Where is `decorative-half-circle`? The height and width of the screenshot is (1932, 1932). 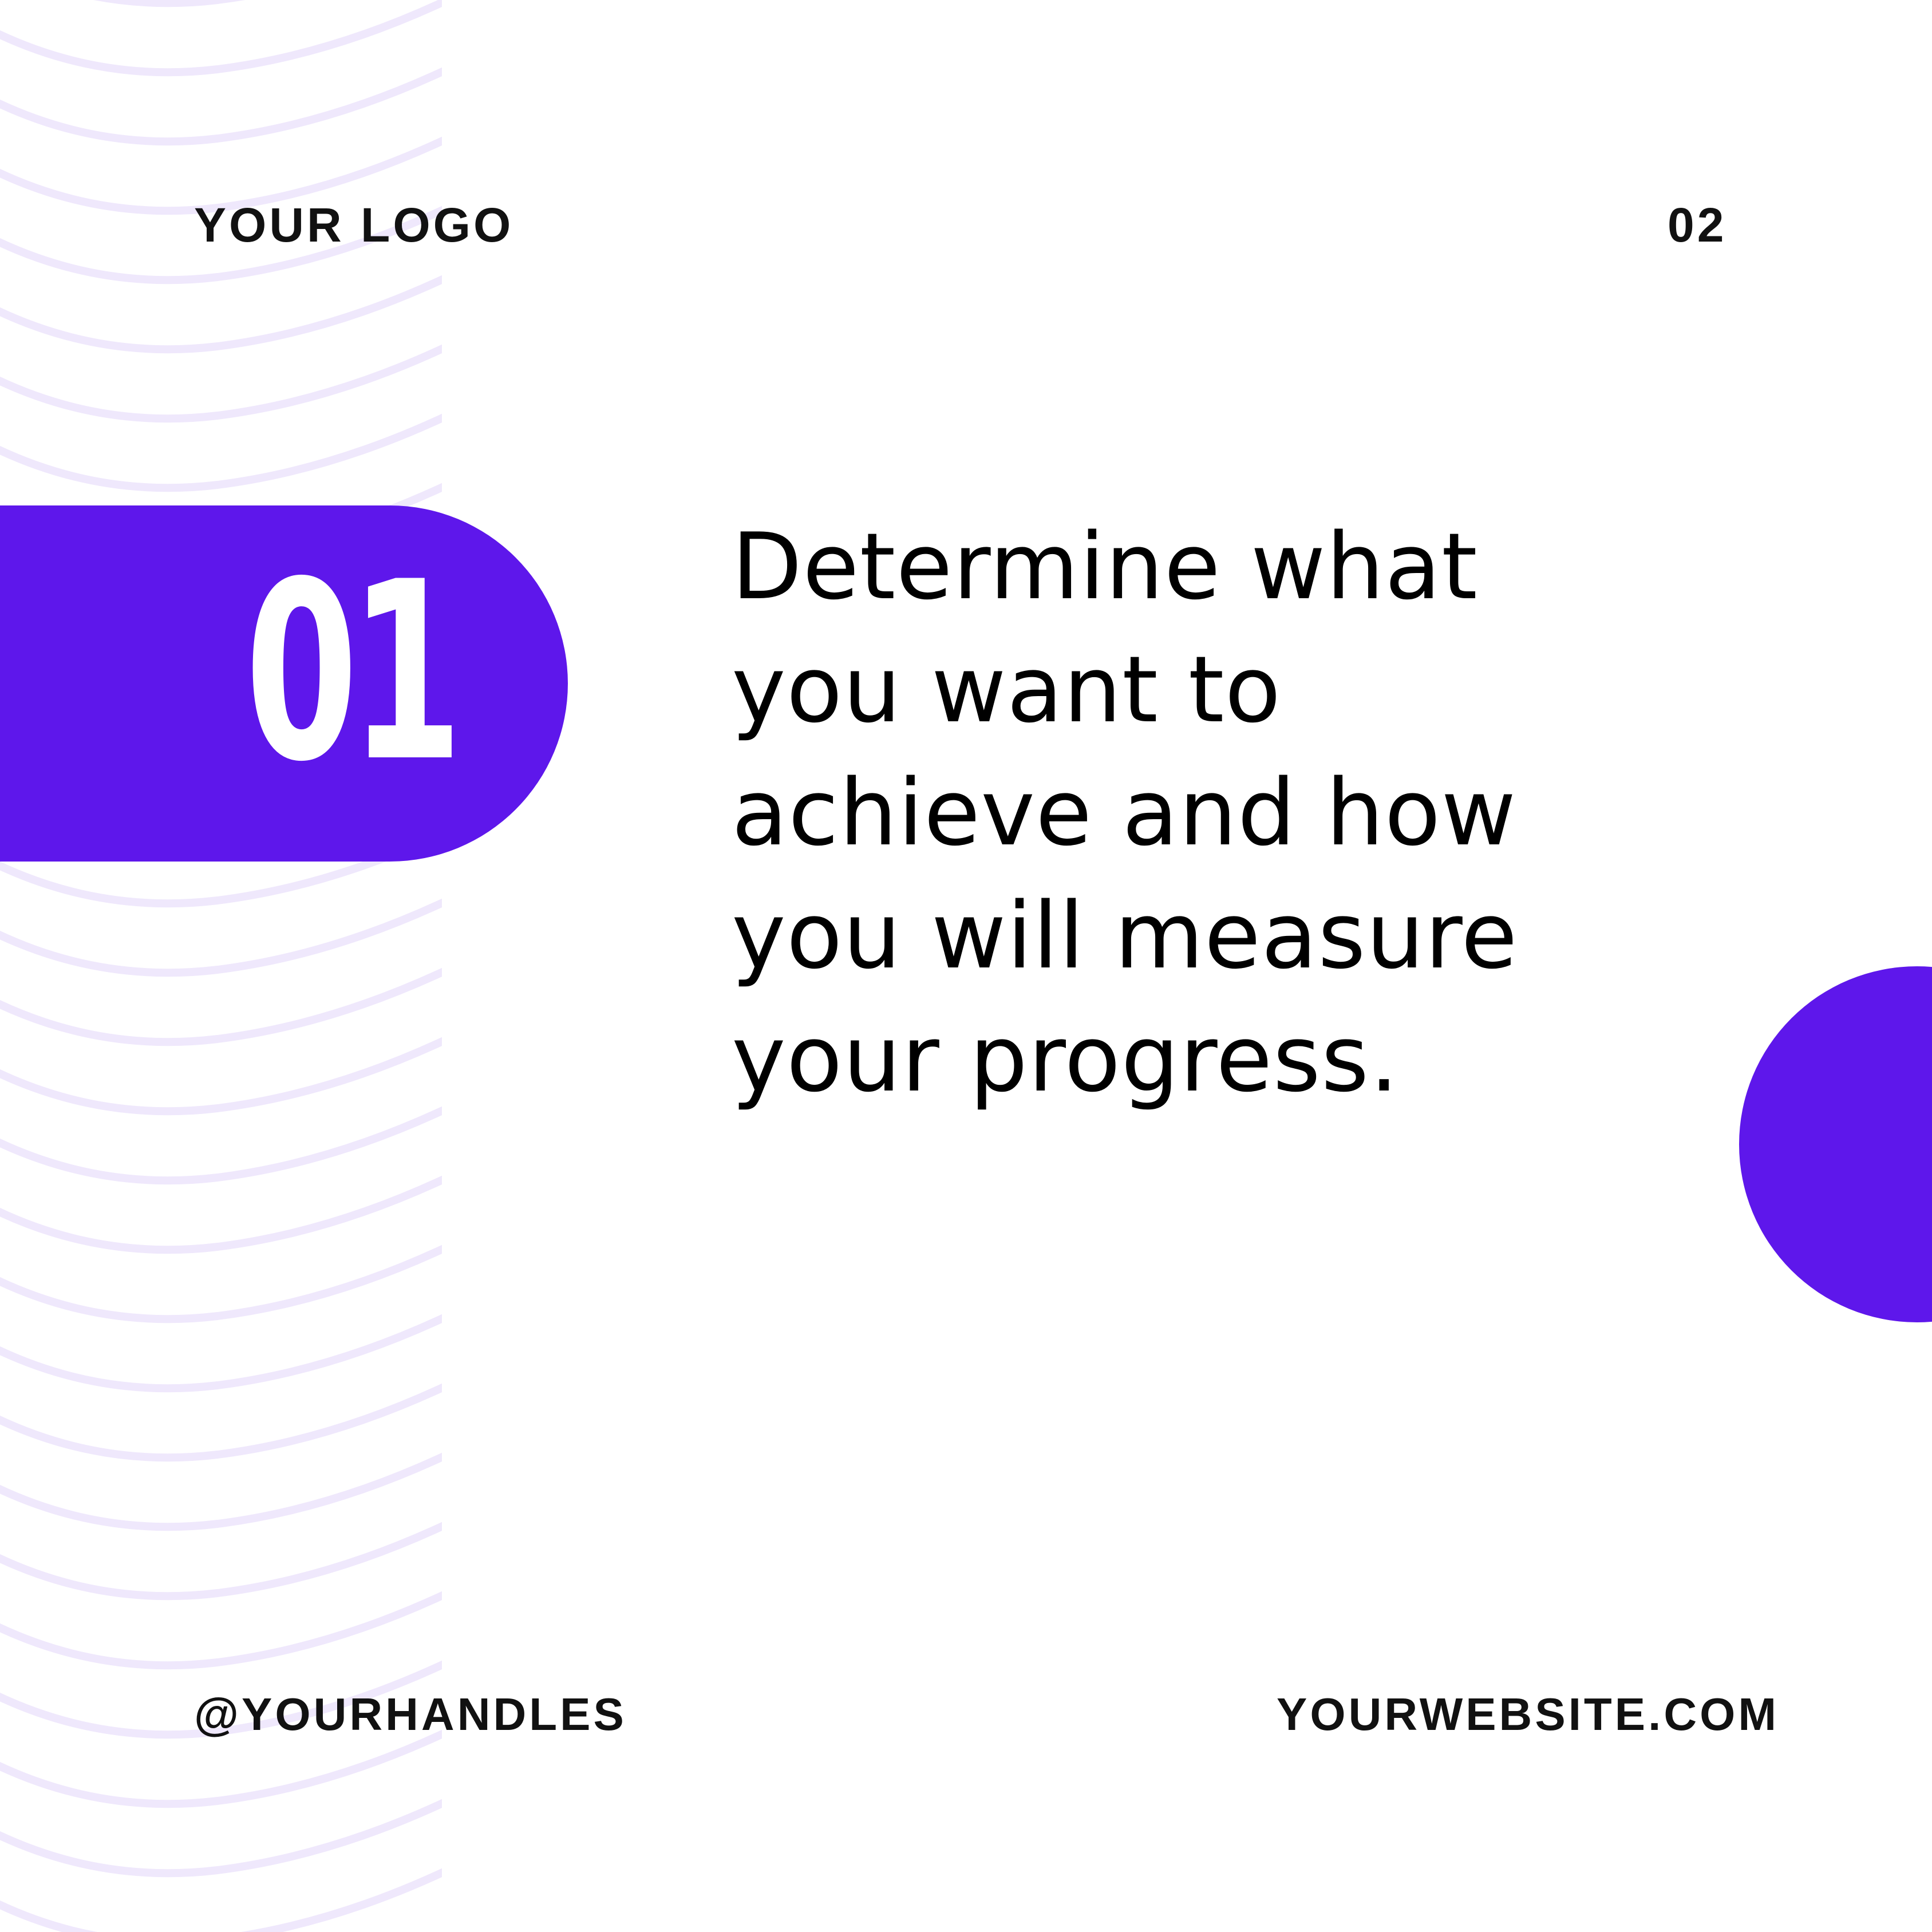
decorative-half-circle is located at coordinates (1835, 1144).